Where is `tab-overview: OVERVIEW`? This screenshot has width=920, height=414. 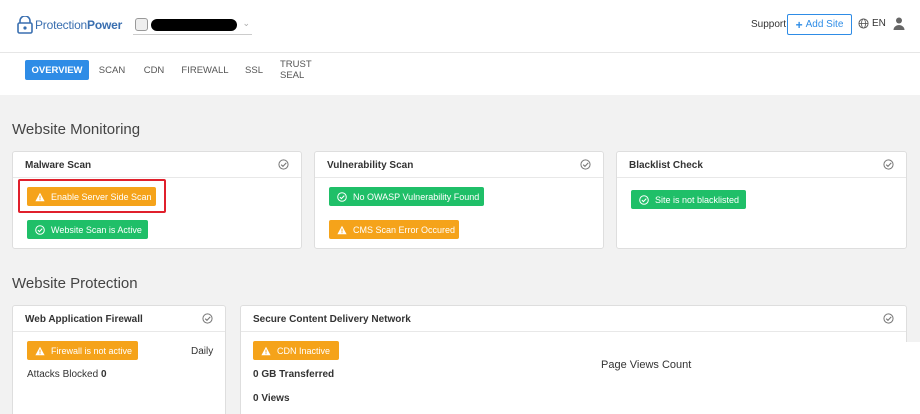
tab-overview: OVERVIEW is located at coordinates (57, 70).